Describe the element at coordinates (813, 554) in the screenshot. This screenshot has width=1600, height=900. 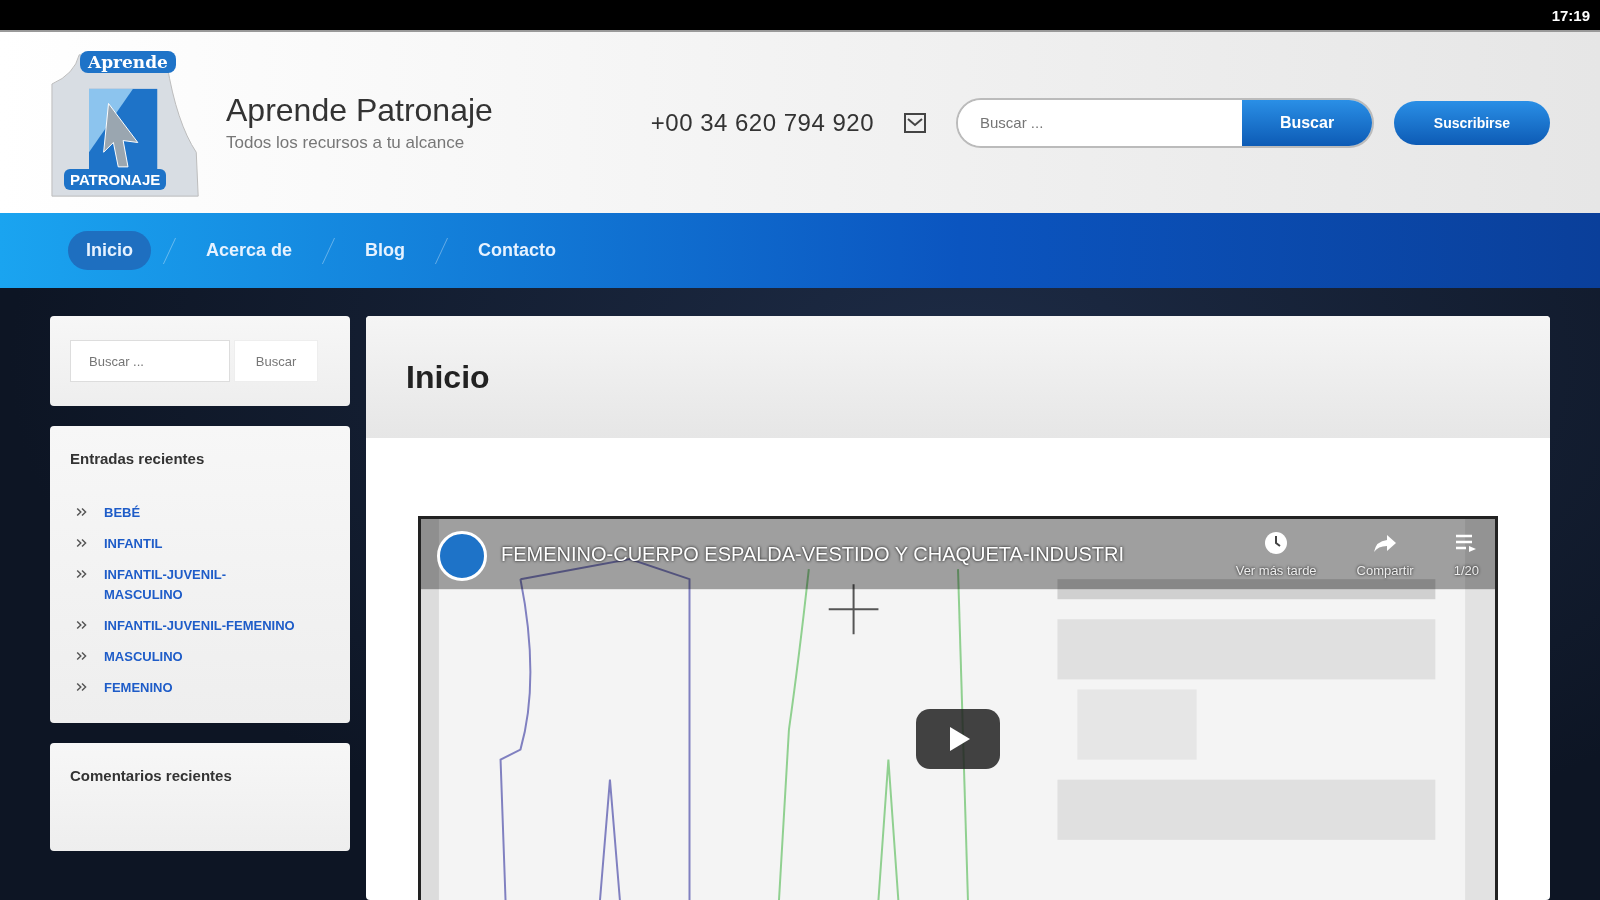
I see `video-title: FEMENINO-CUERPO ESPALDA-VESTIDO Y CHAQUETA-INDUSTRI` at that location.